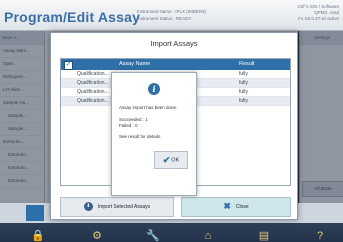 The width and height of the screenshot is (343, 242). Describe the element at coordinates (247, 64) in the screenshot. I see `column-result: Result` at that location.